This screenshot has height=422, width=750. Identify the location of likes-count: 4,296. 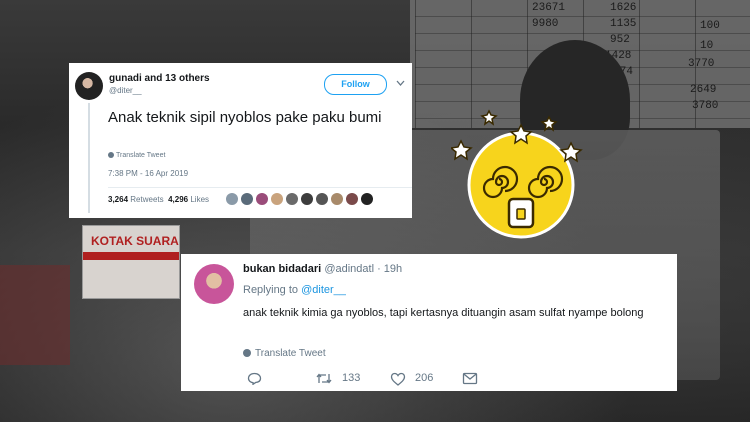
(178, 199).